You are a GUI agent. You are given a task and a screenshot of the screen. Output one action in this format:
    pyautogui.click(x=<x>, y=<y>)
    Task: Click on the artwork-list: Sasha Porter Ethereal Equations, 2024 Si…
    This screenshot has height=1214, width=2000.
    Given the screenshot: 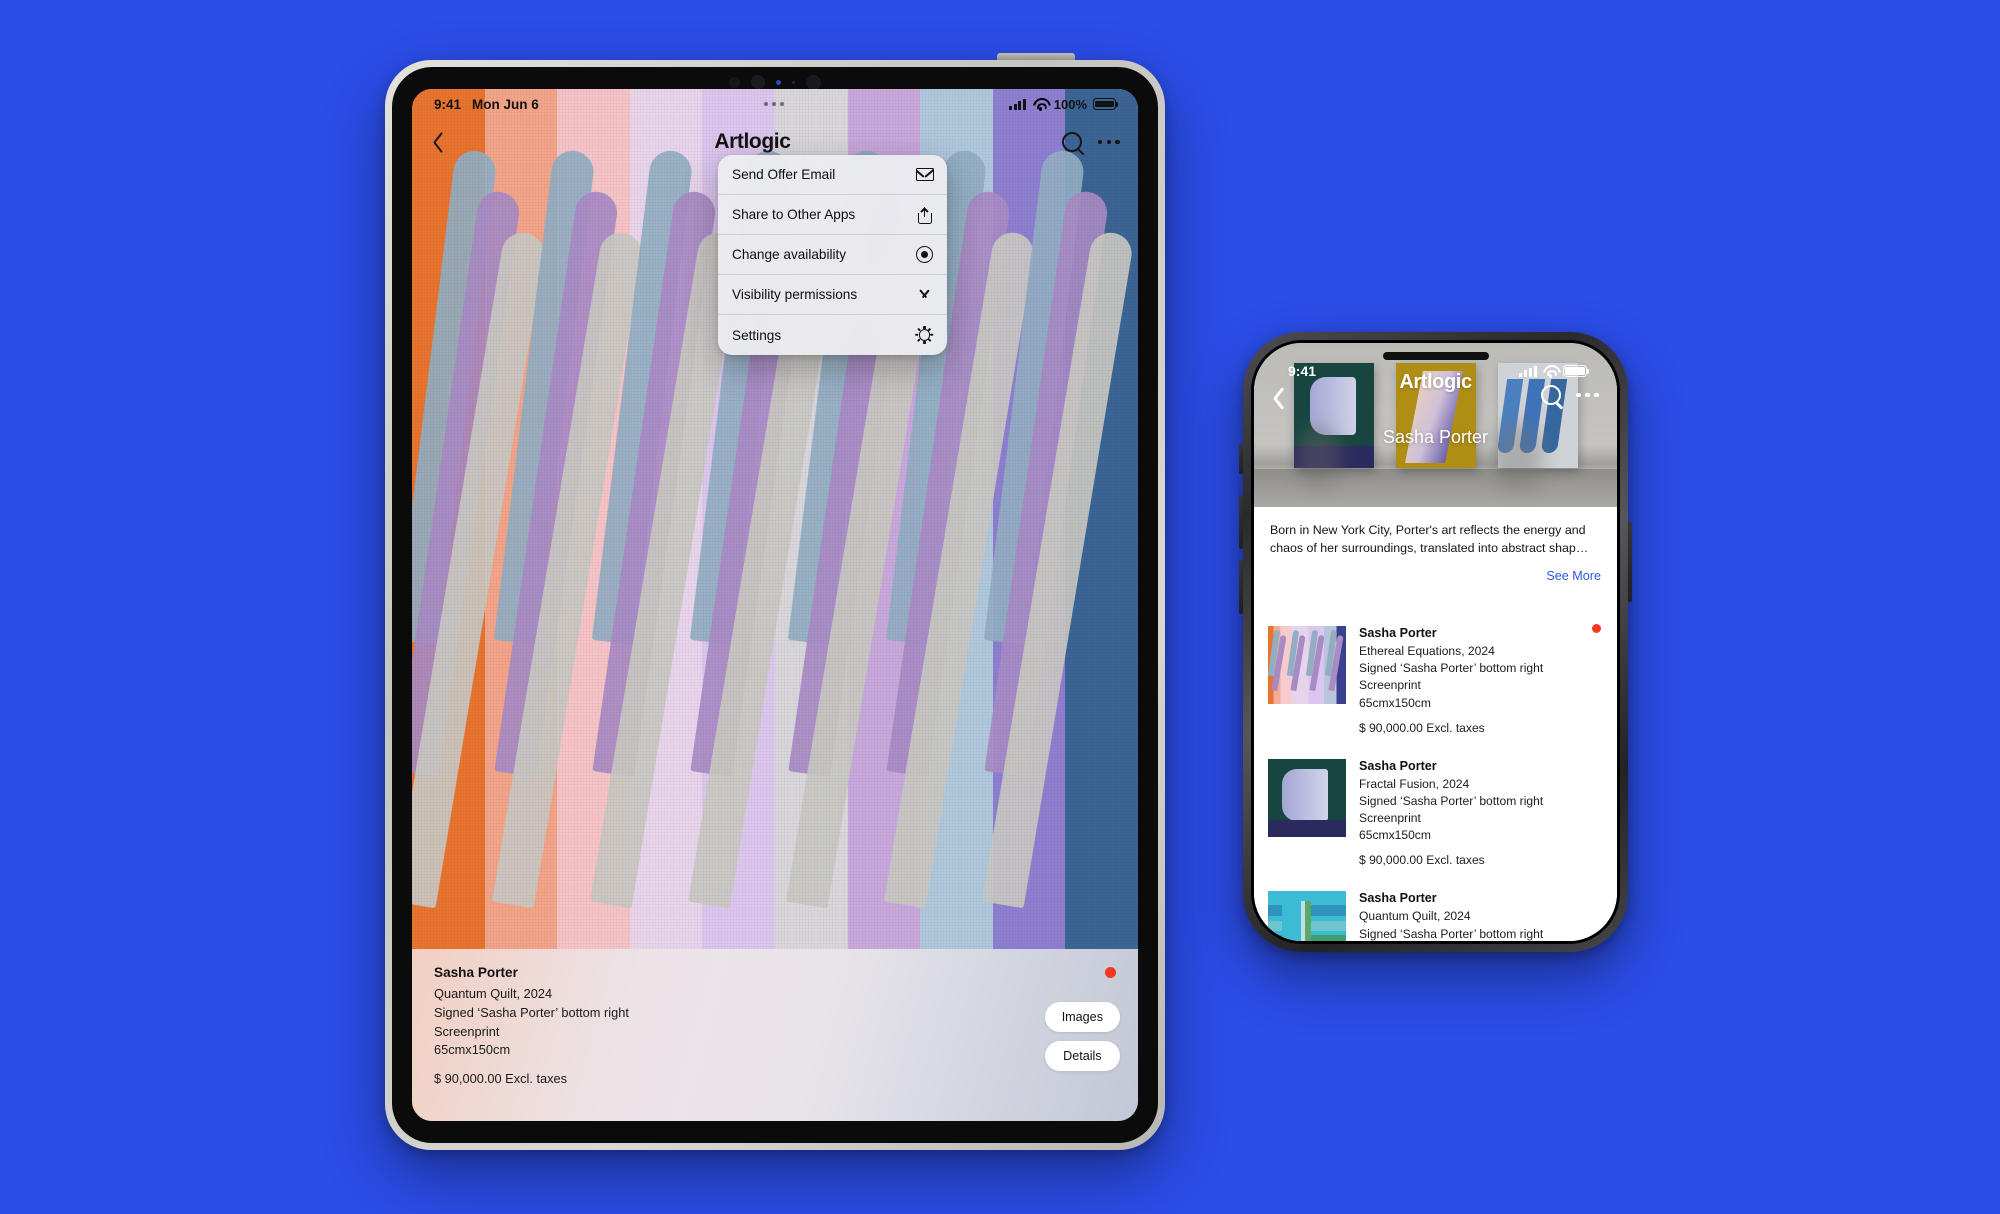 What is the action you would take?
    pyautogui.click(x=1435, y=778)
    